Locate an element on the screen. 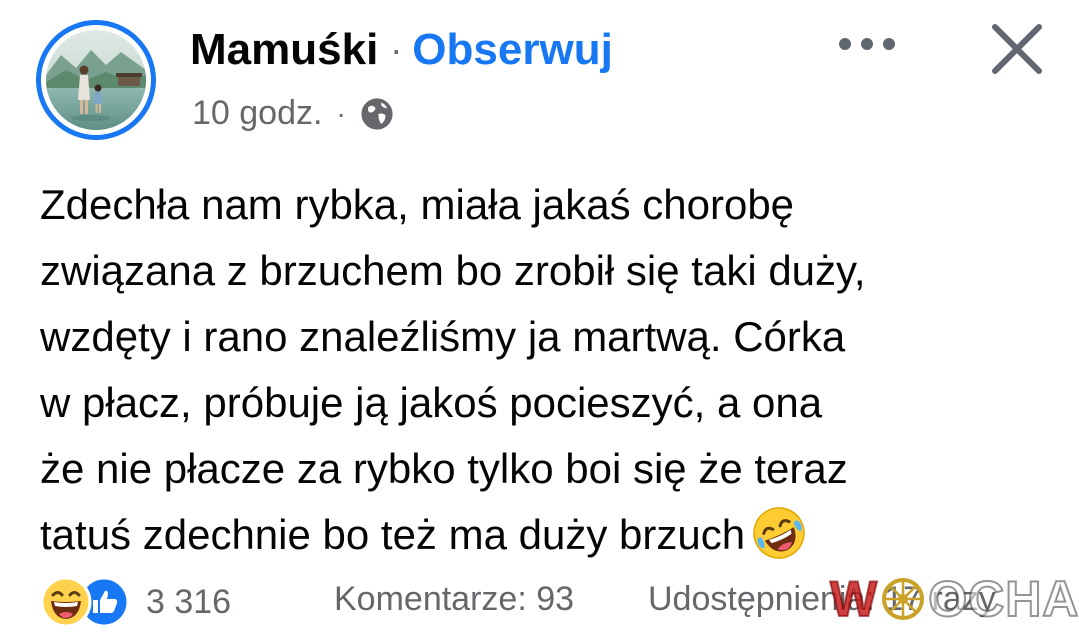  close-icon is located at coordinates (1017, 49).